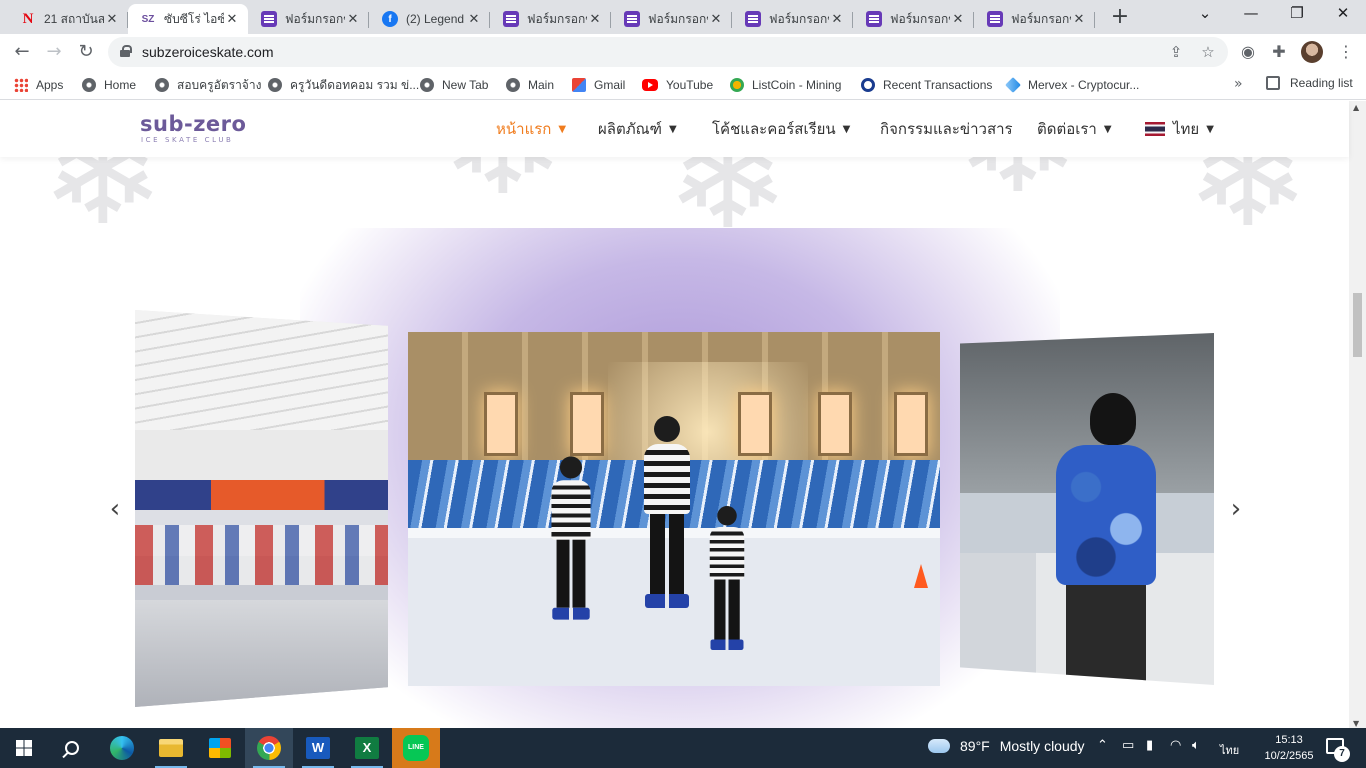 The image size is (1366, 768). Describe the element at coordinates (126, 51) in the screenshot. I see `lock-icon` at that location.